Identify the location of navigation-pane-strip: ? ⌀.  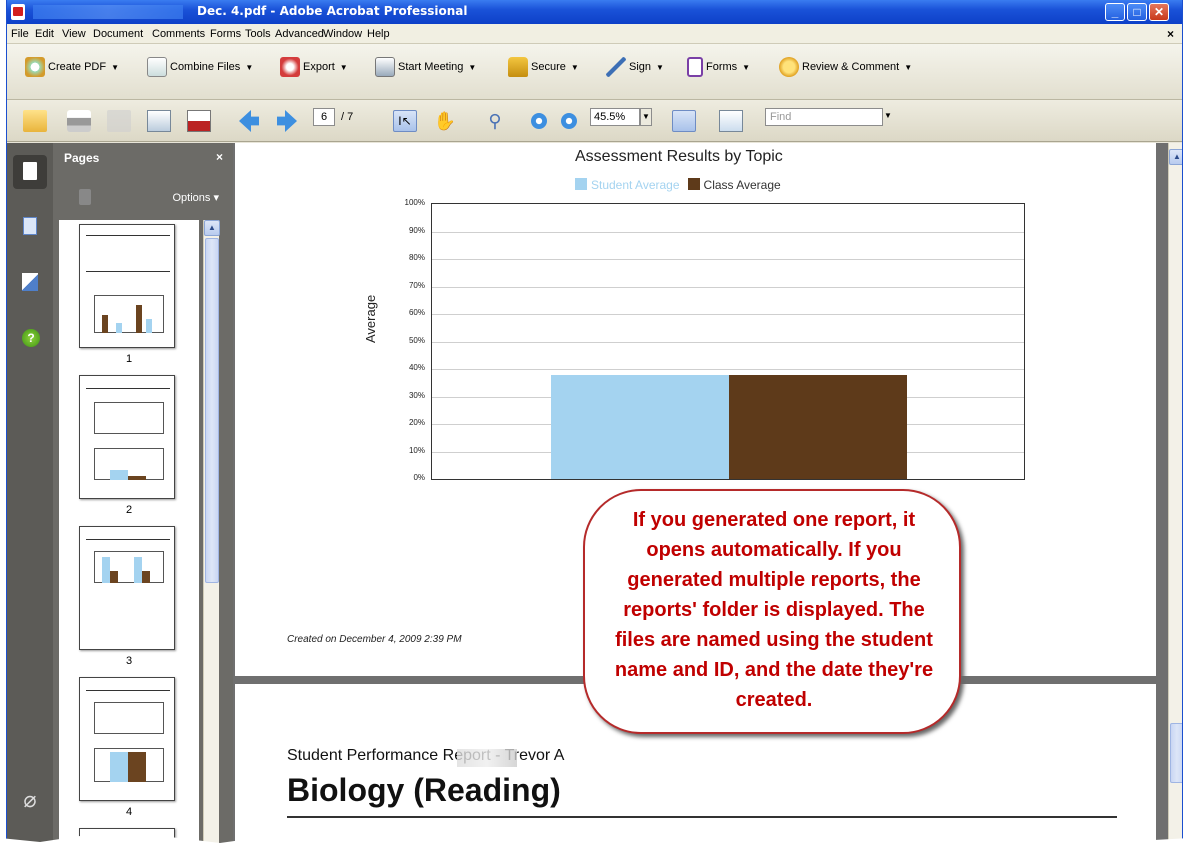
(30, 495).